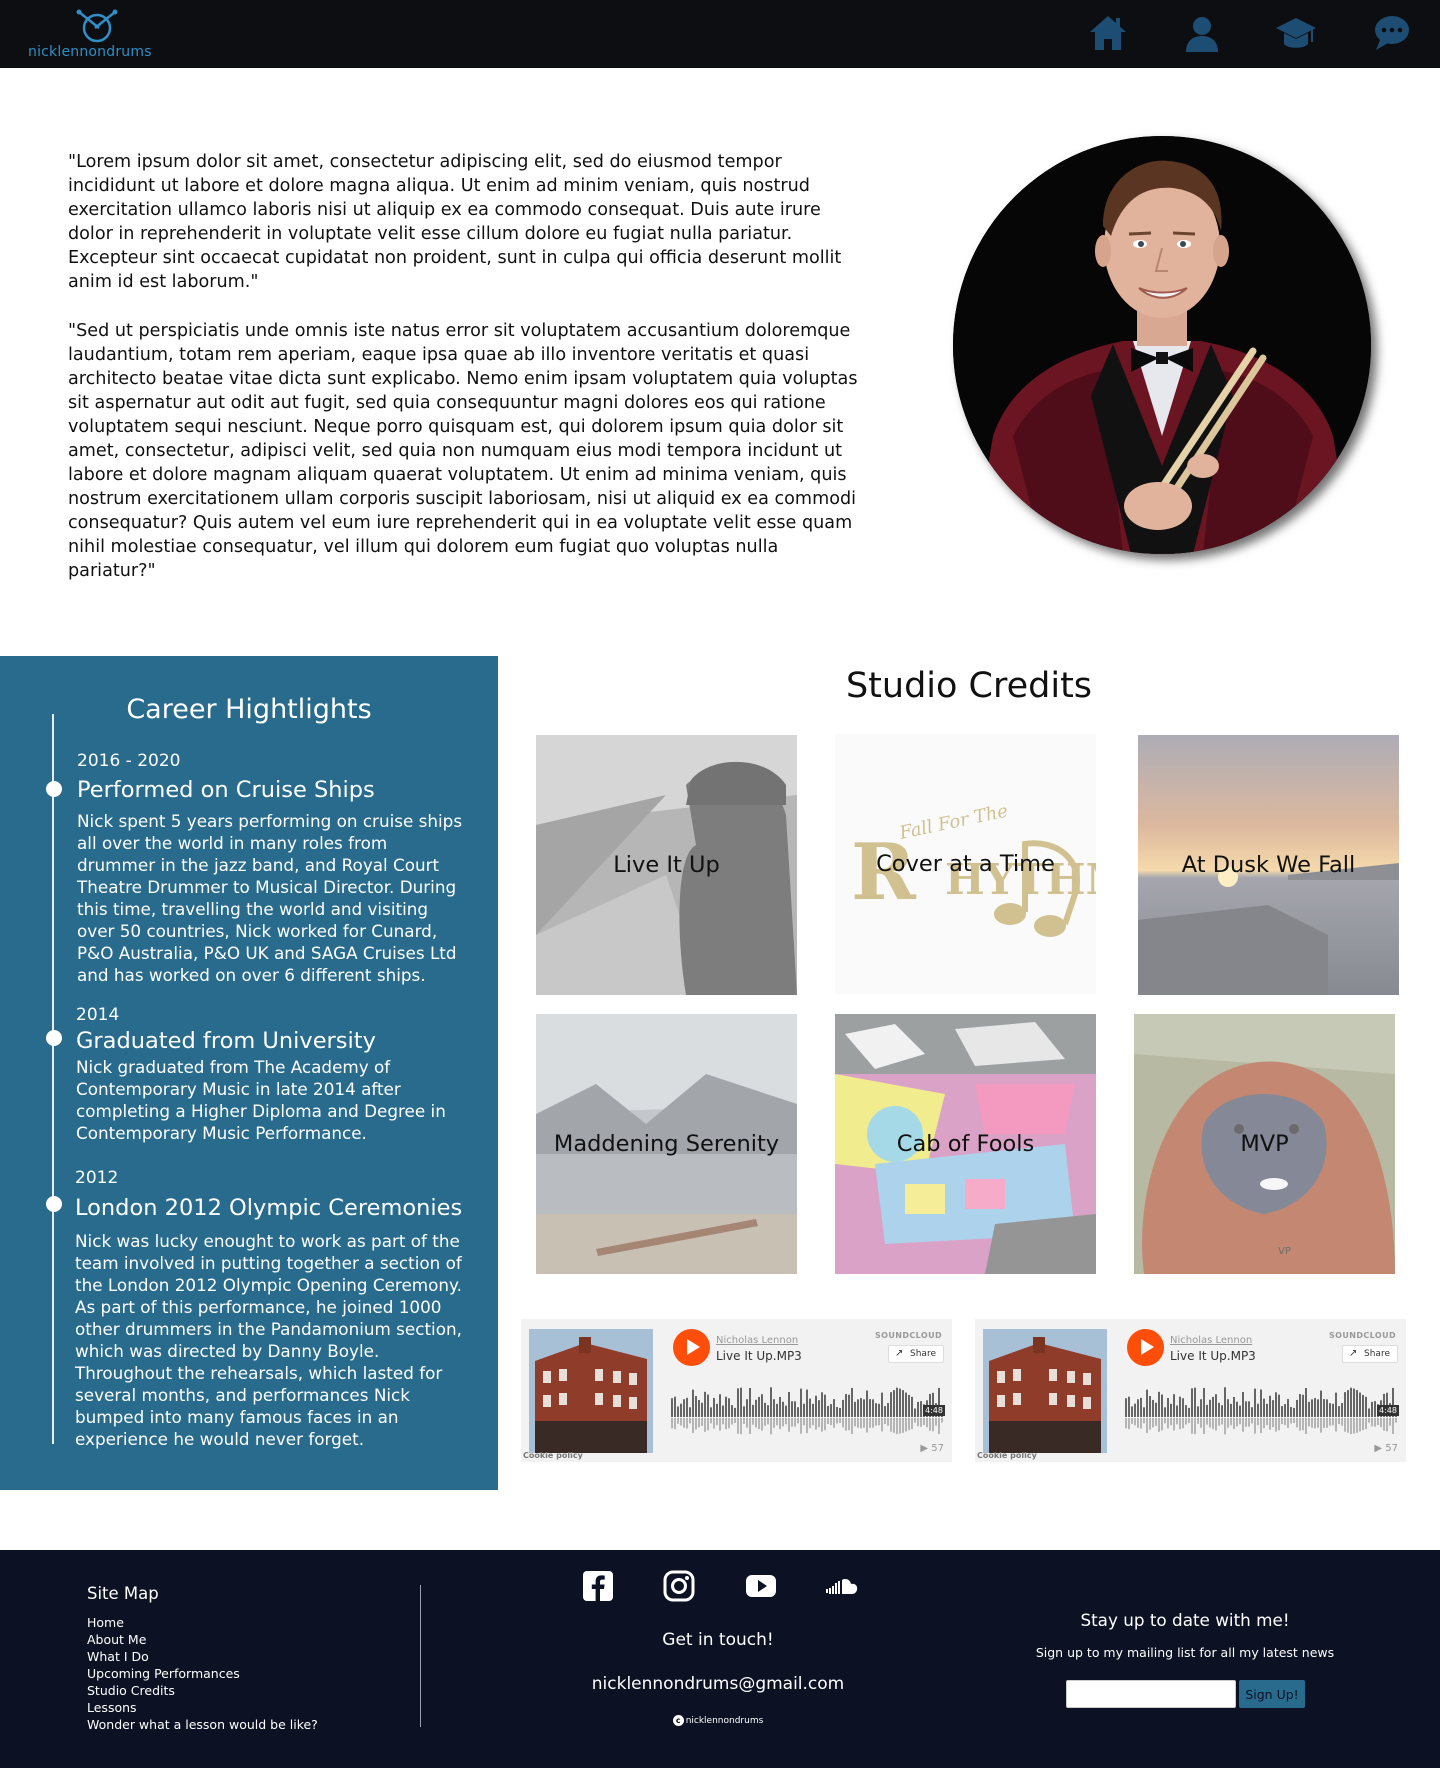 This screenshot has width=1440, height=1768. I want to click on site-logo: nicklennondrums, so click(98, 34).